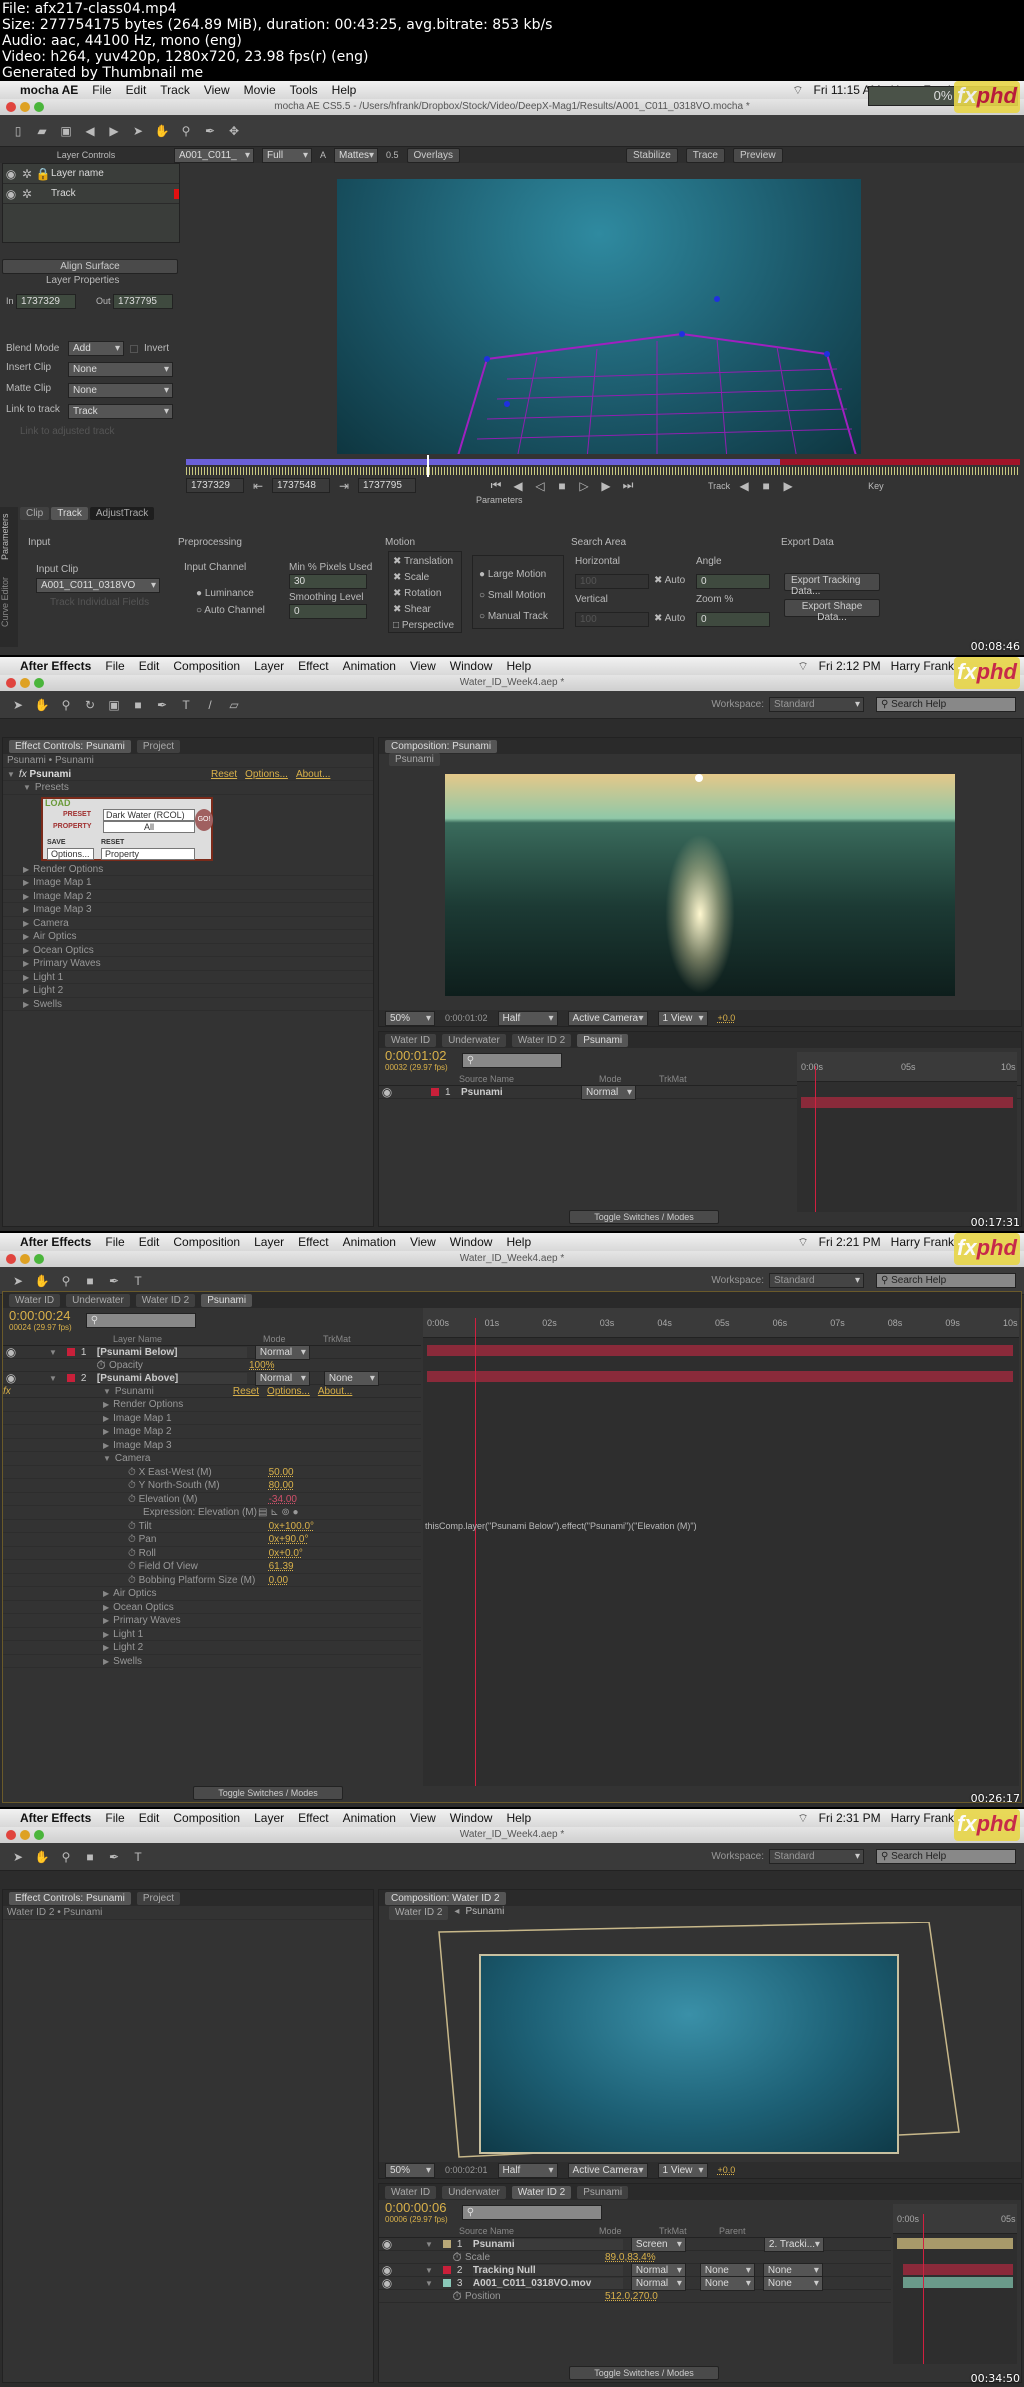 The image size is (1024, 2387). Describe the element at coordinates (212, 1634) in the screenshot. I see `property-group: ▶ Light 1` at that location.